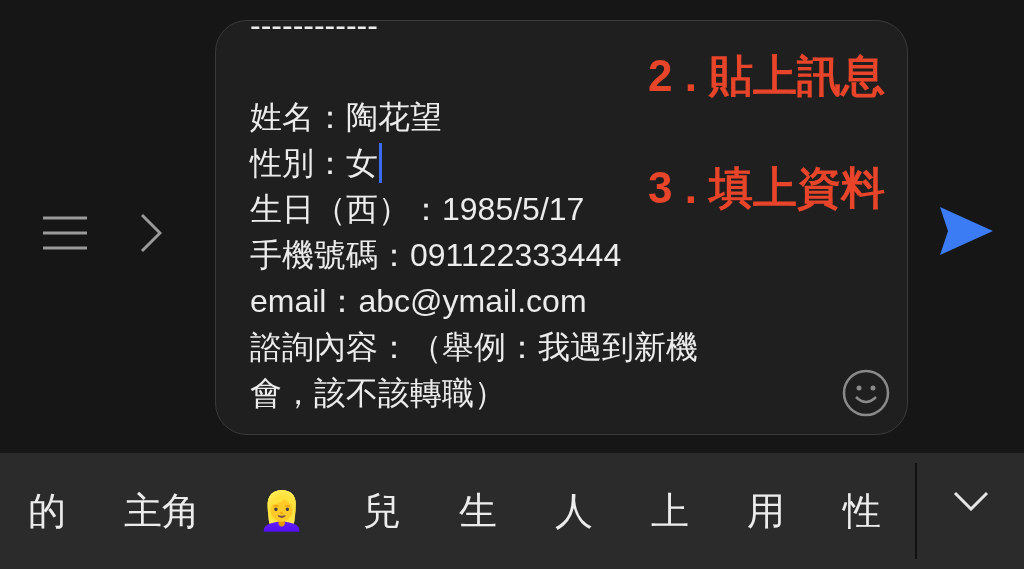 Image resolution: width=1024 pixels, height=569 pixels. Describe the element at coordinates (378, 393) in the screenshot. I see `message-text: 會，該不該轉職）` at that location.